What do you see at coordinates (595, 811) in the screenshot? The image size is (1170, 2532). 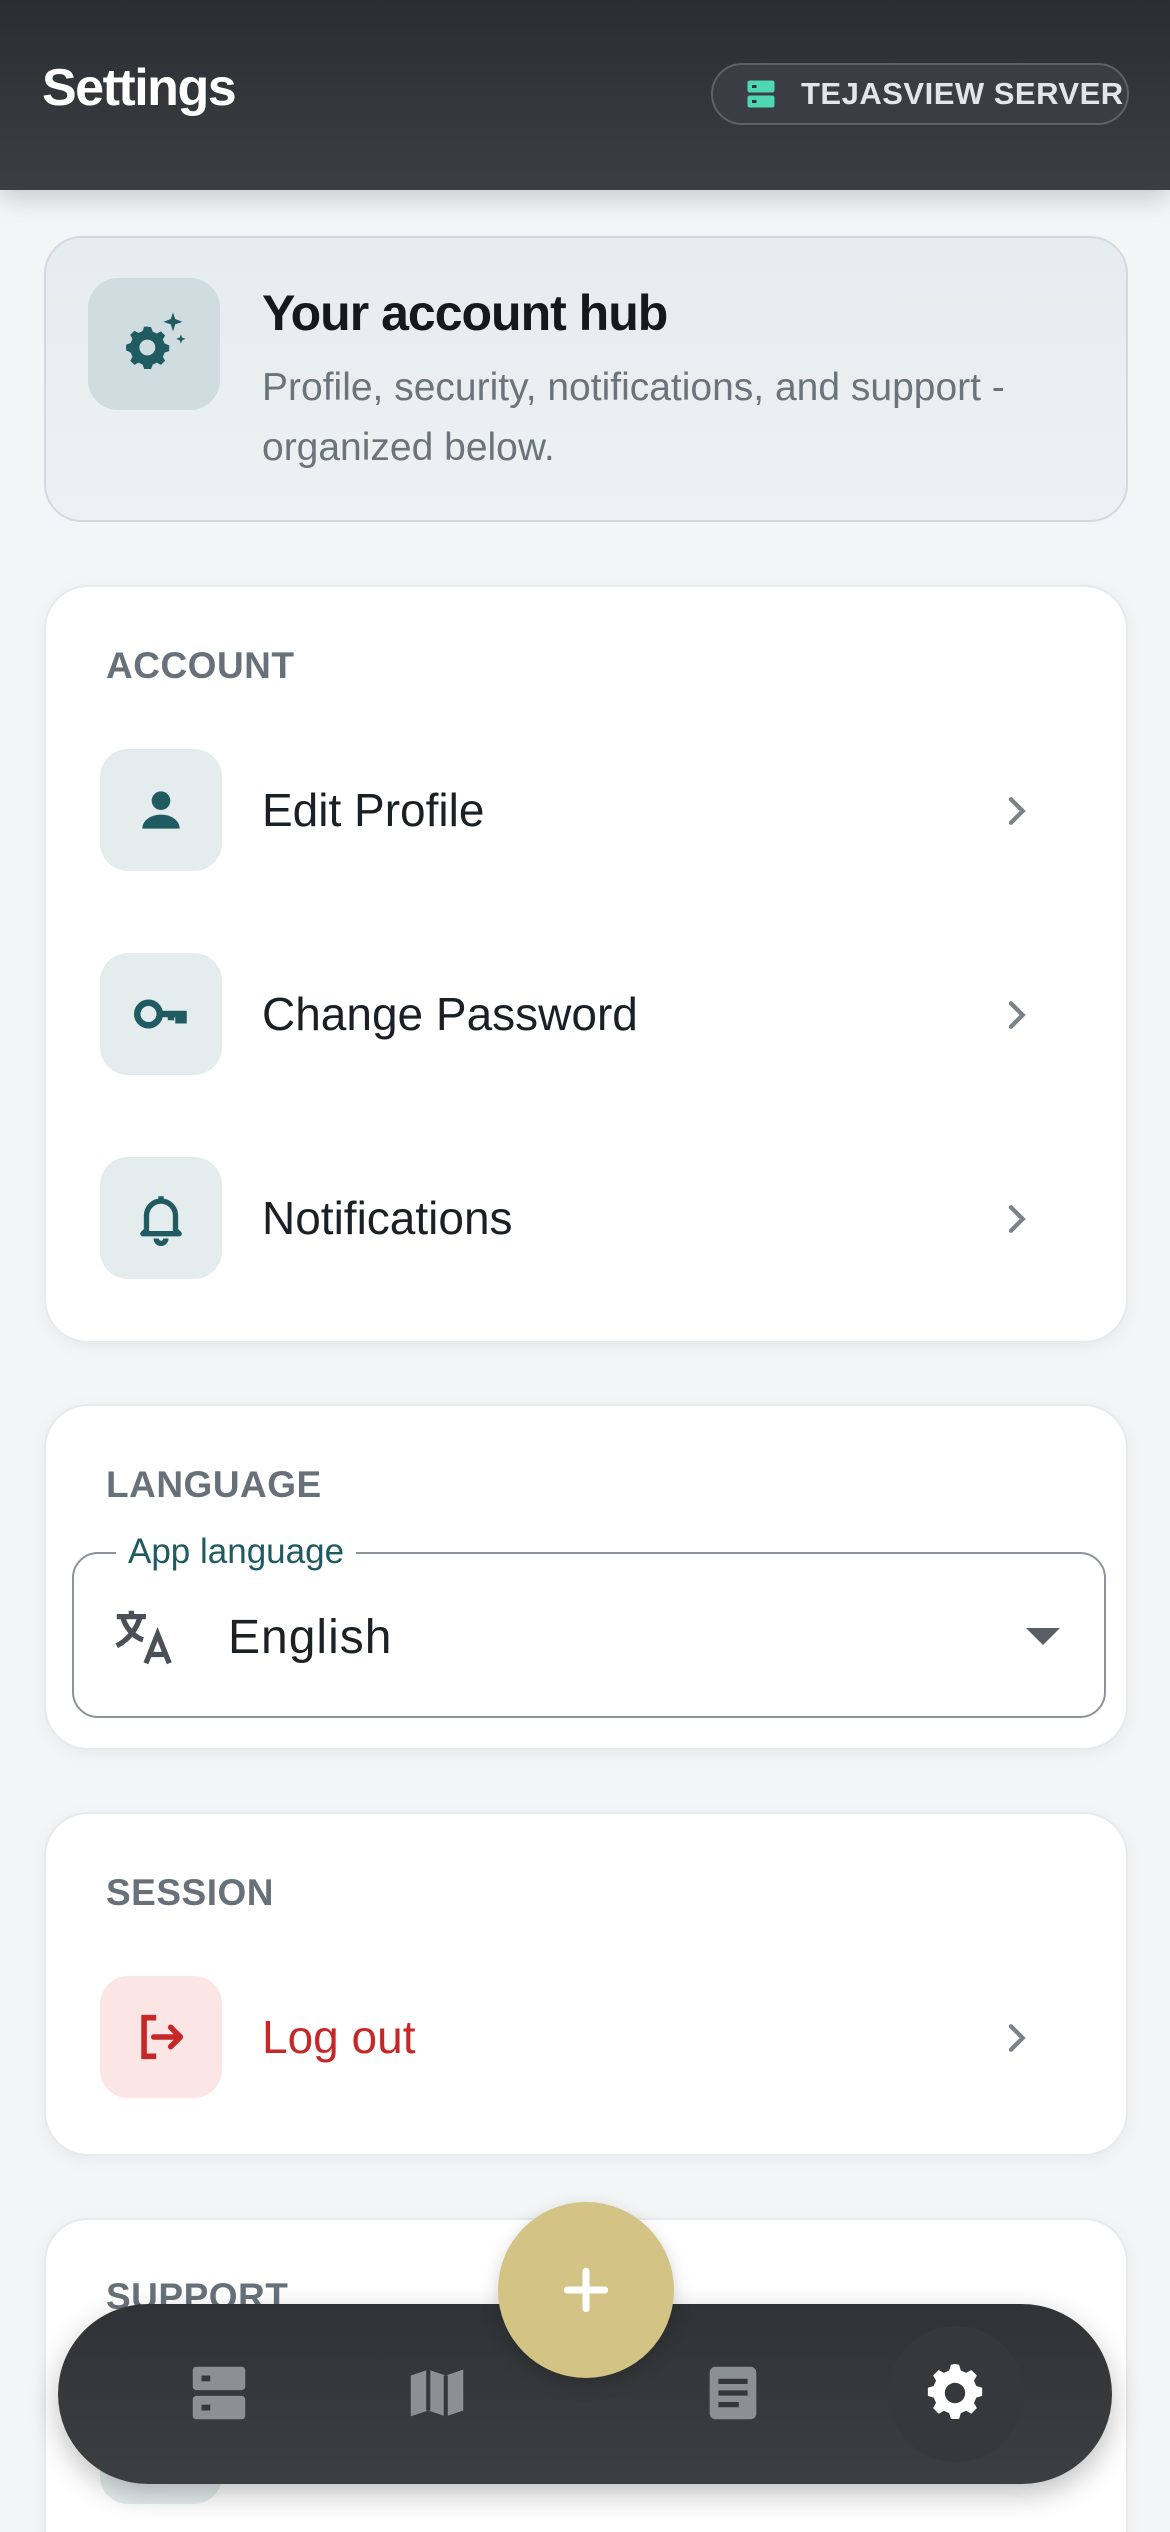 I see `edit-profile-row: Edit Profile` at bounding box center [595, 811].